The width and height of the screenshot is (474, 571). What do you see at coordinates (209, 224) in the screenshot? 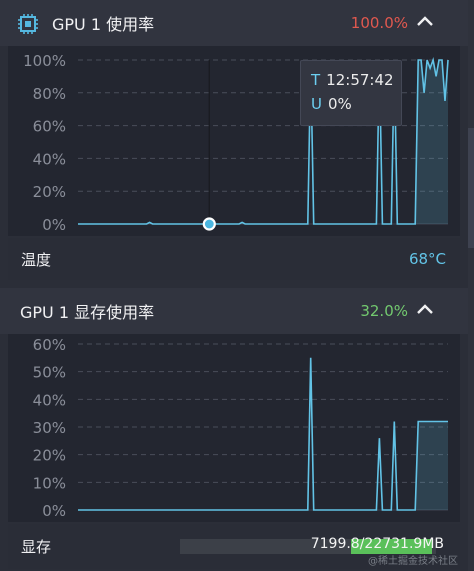
I see `hover-point` at bounding box center [209, 224].